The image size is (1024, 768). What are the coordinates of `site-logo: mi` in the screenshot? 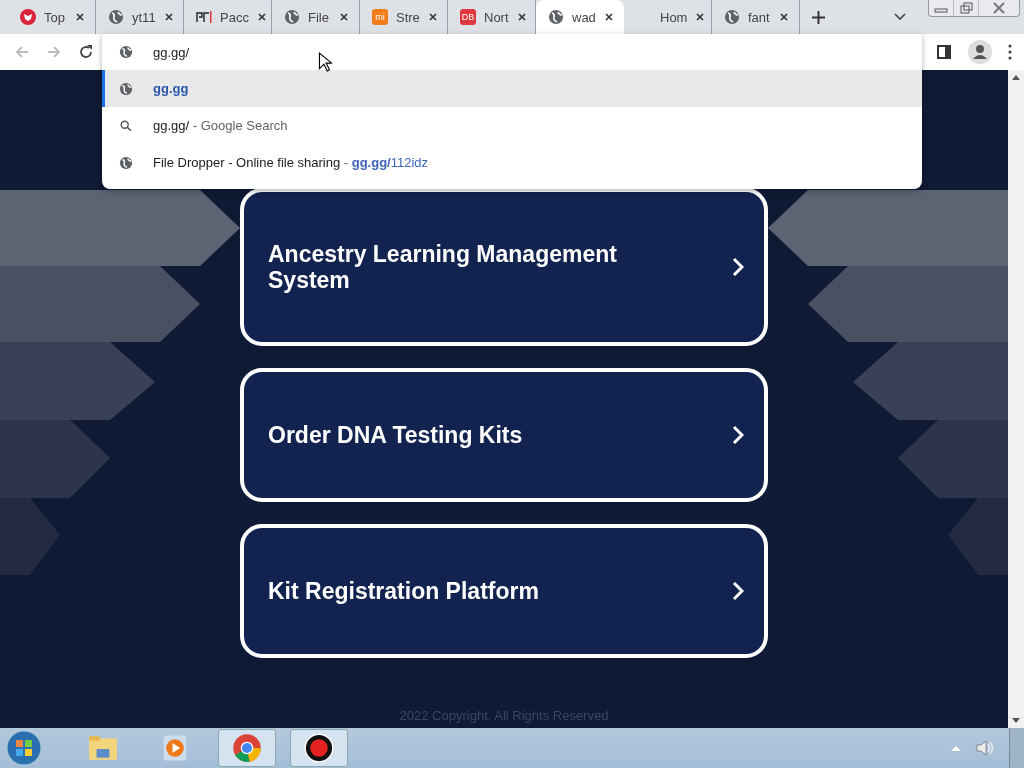 It's located at (380, 17).